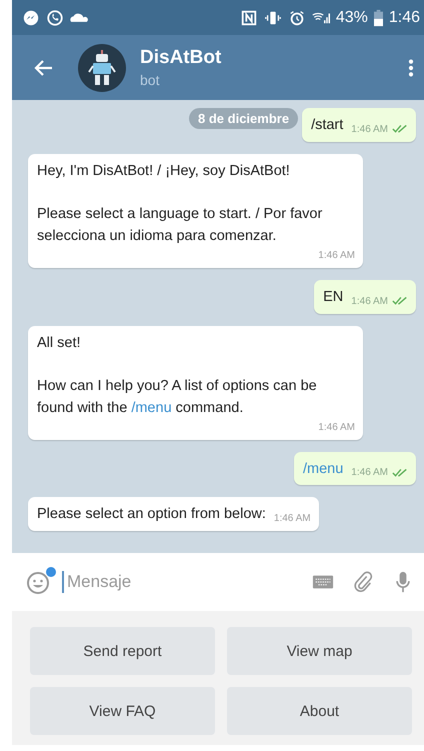  Describe the element at coordinates (273, 17) in the screenshot. I see `vibrate-icon` at that location.